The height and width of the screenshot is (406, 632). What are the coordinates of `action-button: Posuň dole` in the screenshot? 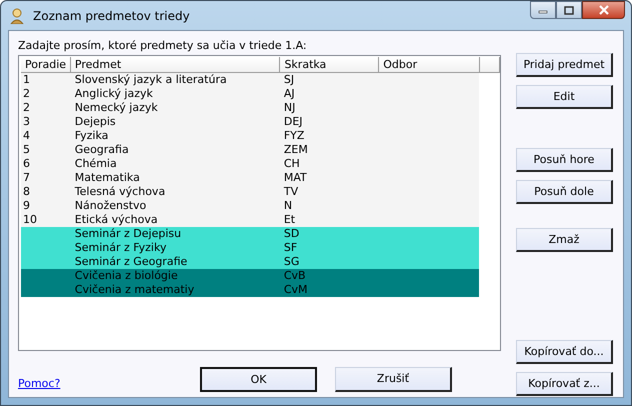 It's located at (564, 192).